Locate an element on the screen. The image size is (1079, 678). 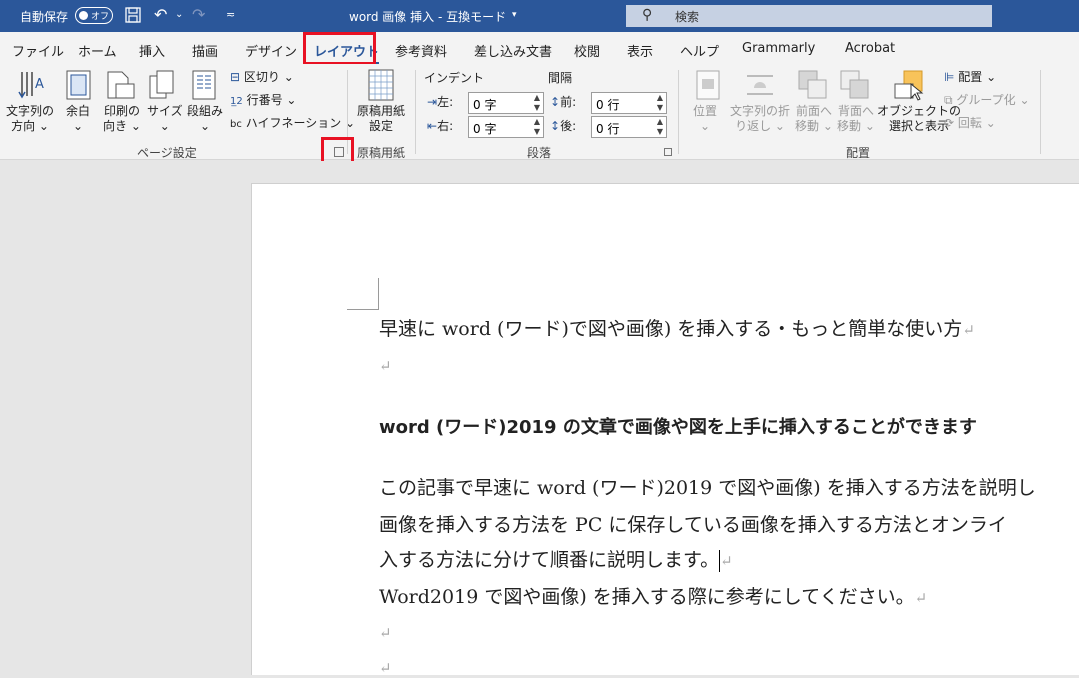
bring-forward-label-1: 前面へ is located at coordinates (813, 111).